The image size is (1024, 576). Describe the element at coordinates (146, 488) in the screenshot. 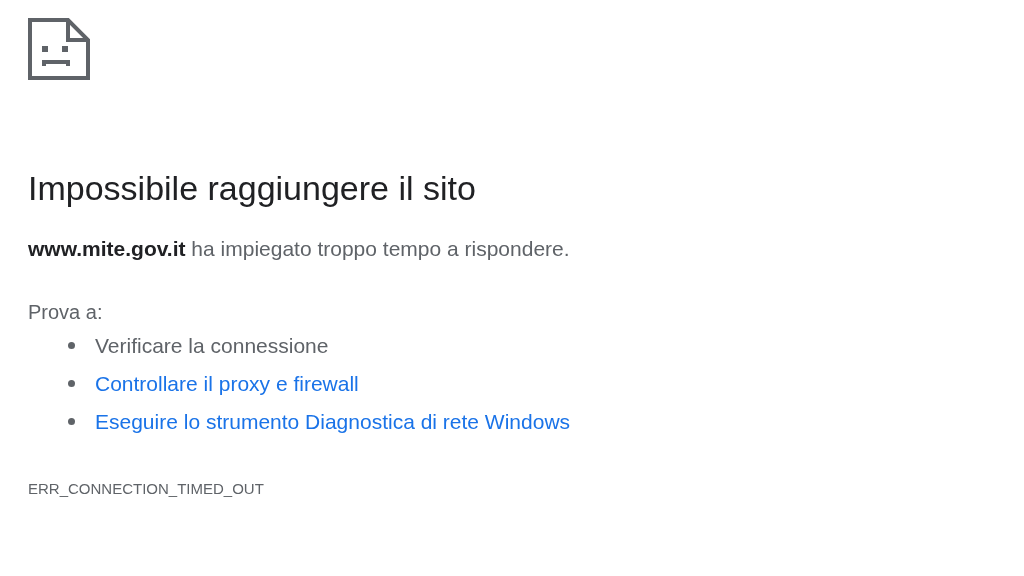

I see `error-code: ERR_CONNECTION_TIMED_OUT` at that location.